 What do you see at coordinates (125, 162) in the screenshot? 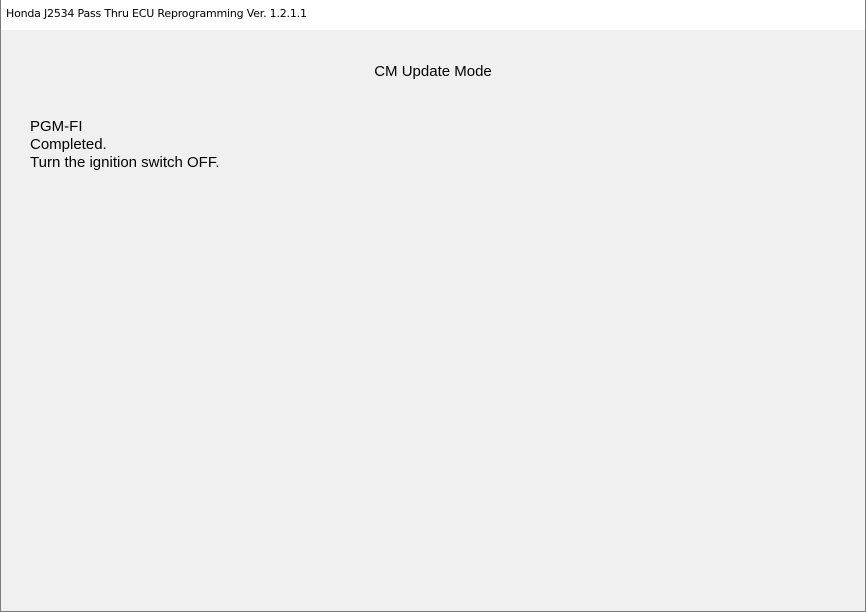
I see `instruction-text: Turn the ignition switch OFF.` at bounding box center [125, 162].